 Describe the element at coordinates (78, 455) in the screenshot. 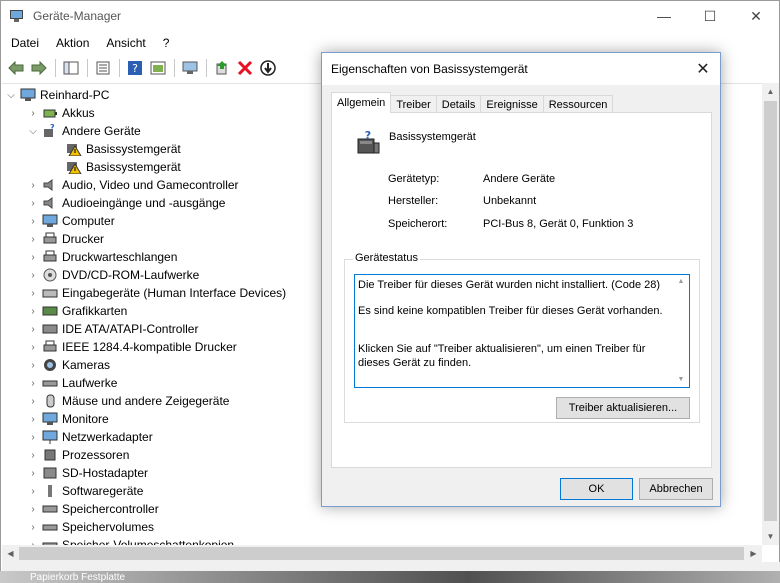

I see `tree-item: › Prozessoren` at that location.